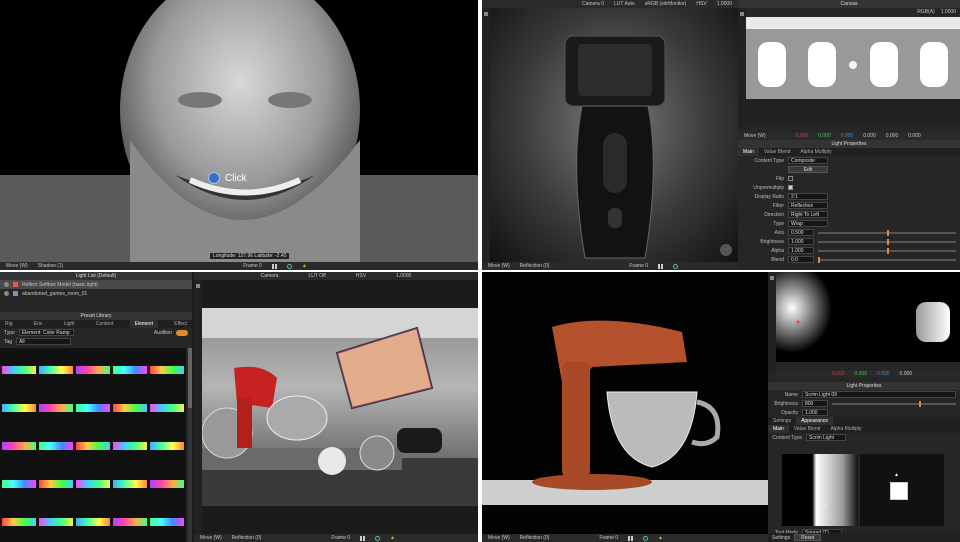 This screenshot has width=960, height=542. Describe the element at coordinates (808, 537) in the screenshot. I see `reset-button: Reset` at that location.